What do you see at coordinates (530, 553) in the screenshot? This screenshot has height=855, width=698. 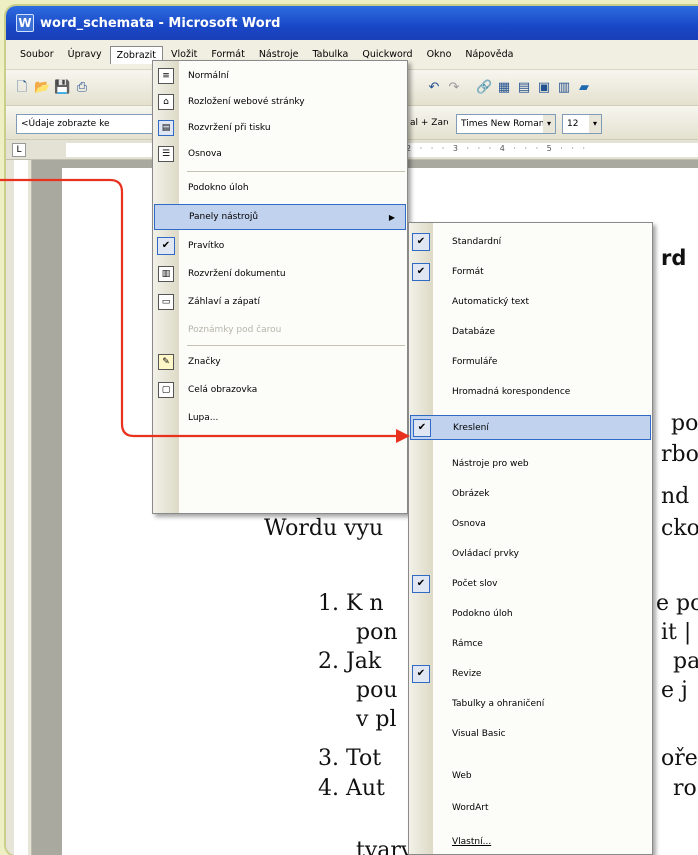 I see `submenu-item-controls: Ovládací prvky` at bounding box center [530, 553].